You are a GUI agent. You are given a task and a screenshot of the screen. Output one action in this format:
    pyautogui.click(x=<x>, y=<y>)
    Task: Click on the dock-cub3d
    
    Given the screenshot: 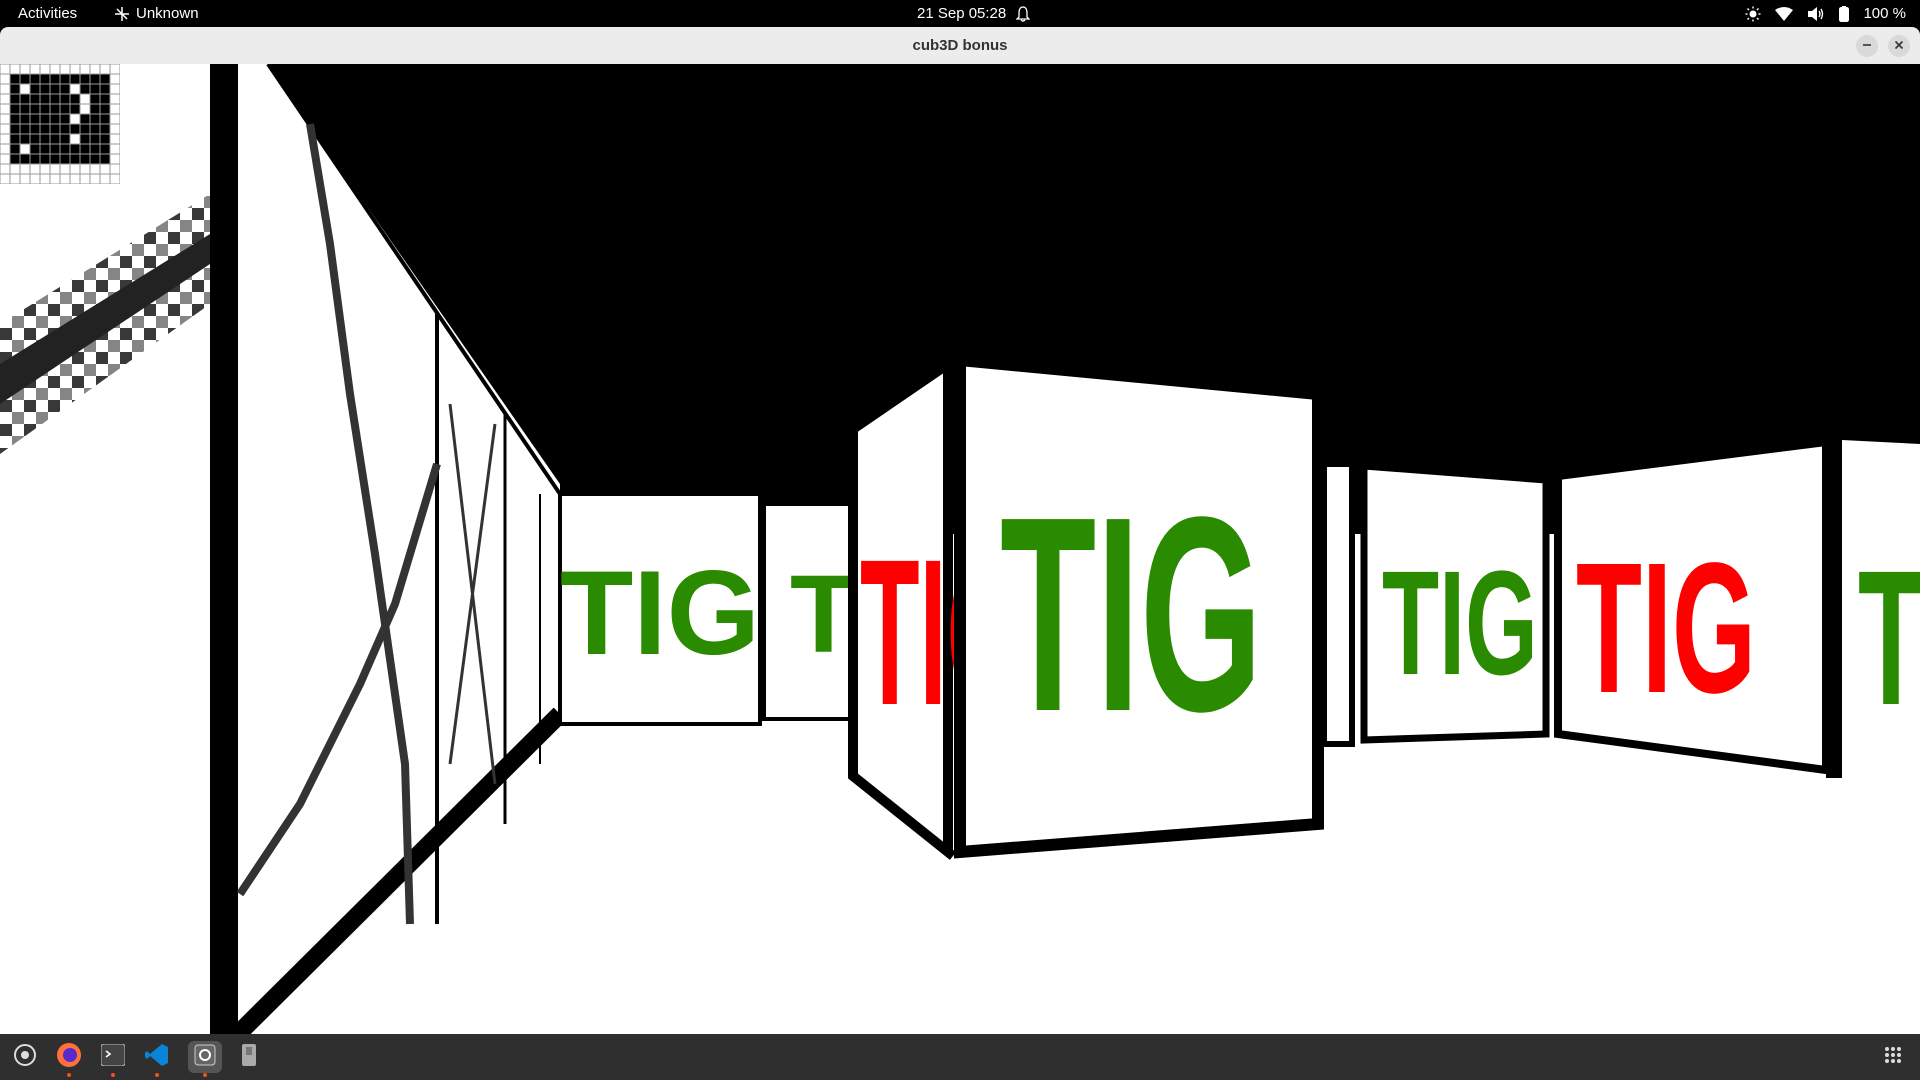 What is the action you would take?
    pyautogui.click(x=205, y=1059)
    